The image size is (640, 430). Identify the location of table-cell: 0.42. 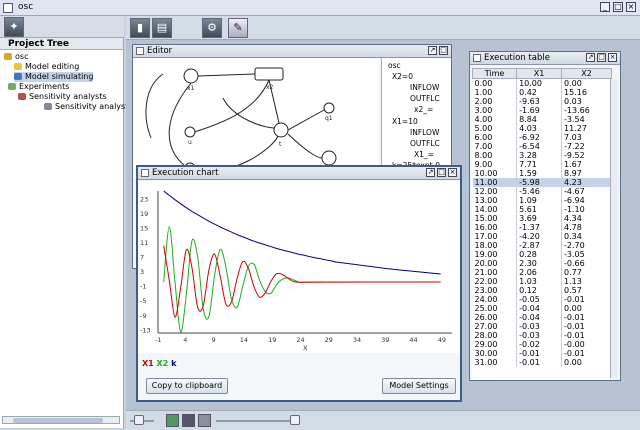
(539, 92).